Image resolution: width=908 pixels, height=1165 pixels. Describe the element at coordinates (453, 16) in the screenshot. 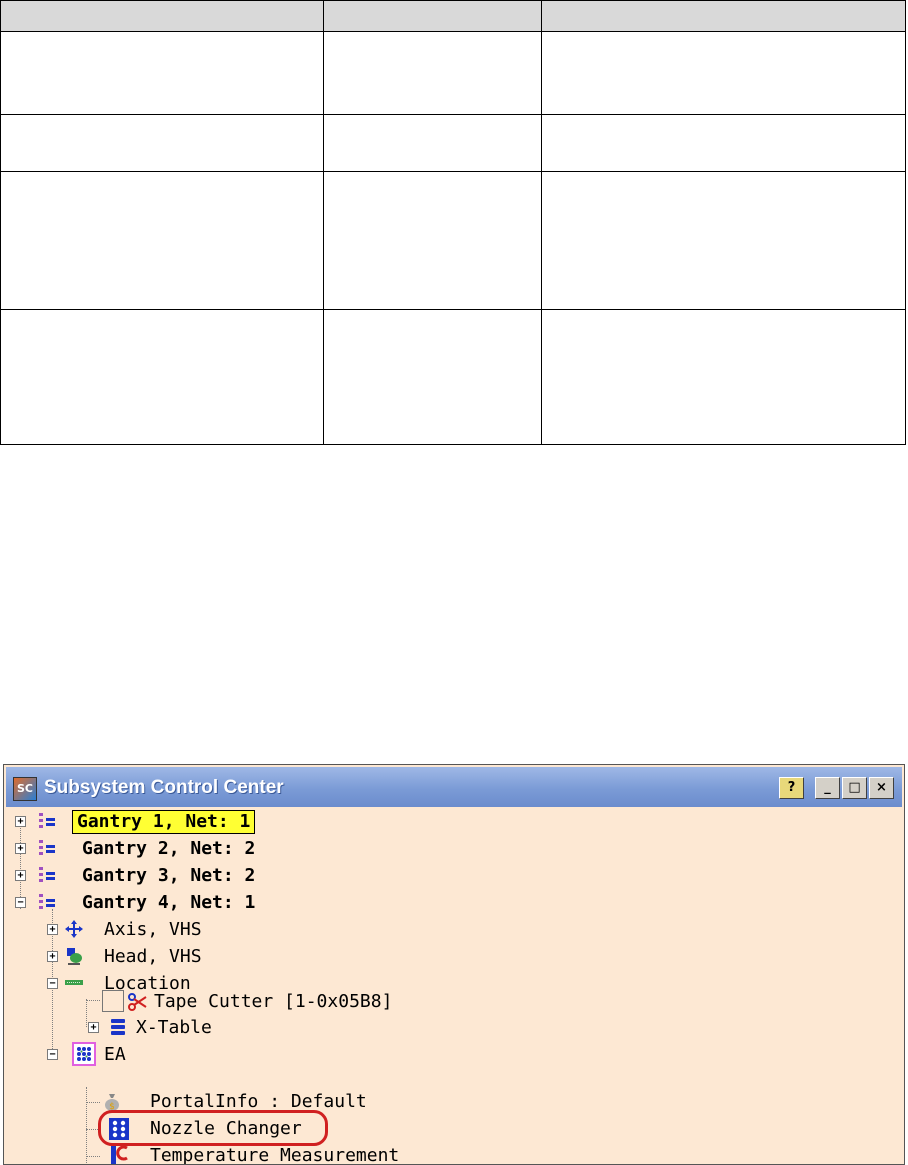

I see `table-header-row` at that location.